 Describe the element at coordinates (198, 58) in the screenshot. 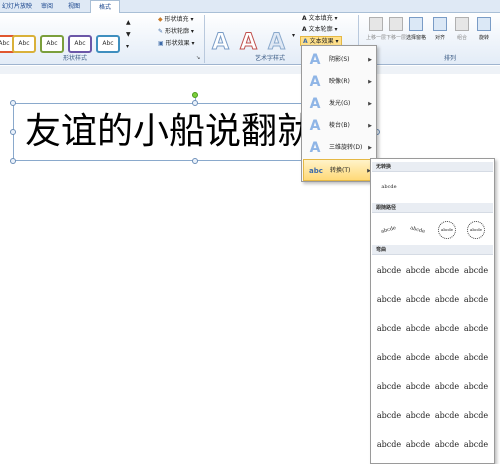

I see `dialog-launcher-icon: ↘` at that location.